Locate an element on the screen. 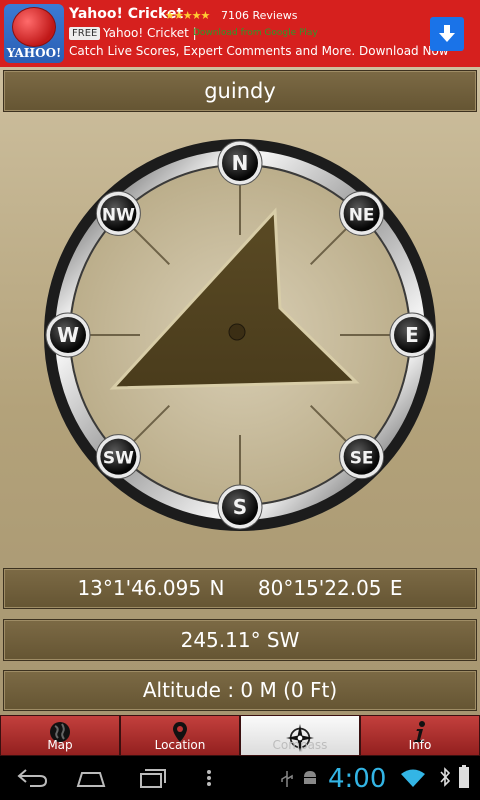 The height and width of the screenshot is (800, 480). yahoo-cricket-logo: YAHOO! is located at coordinates (34, 33).